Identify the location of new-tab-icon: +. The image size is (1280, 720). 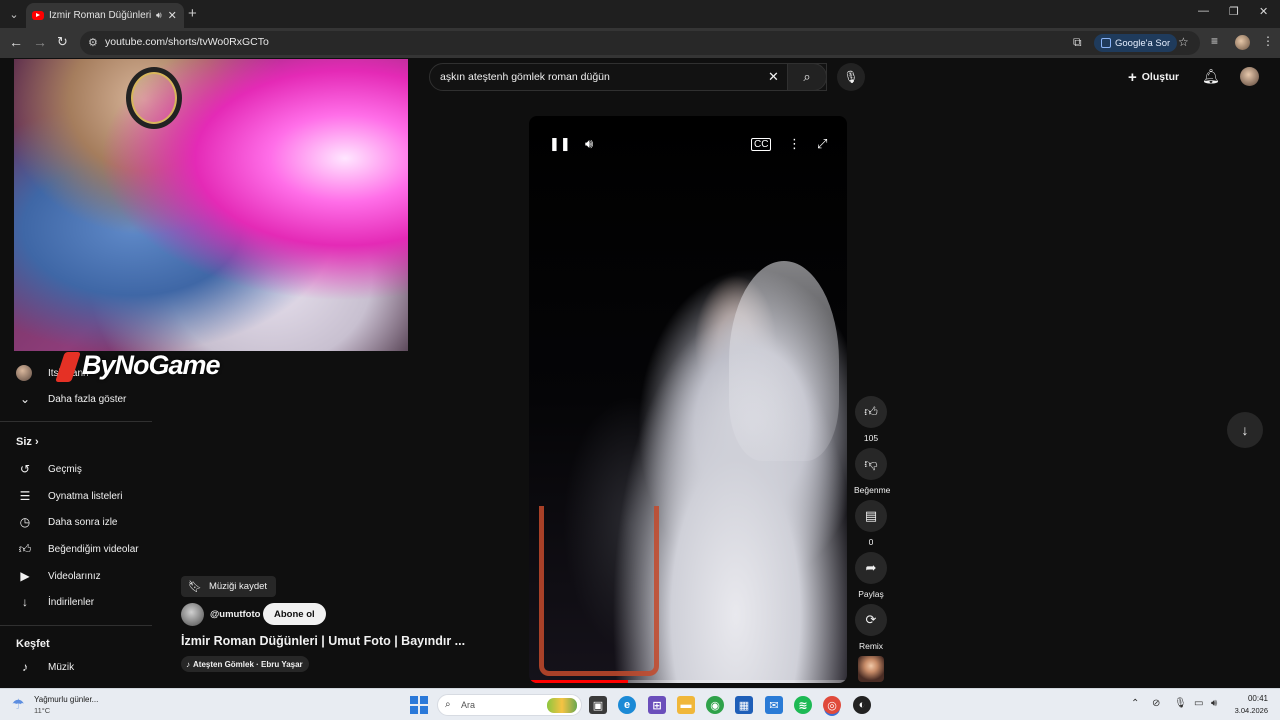
(192, 13).